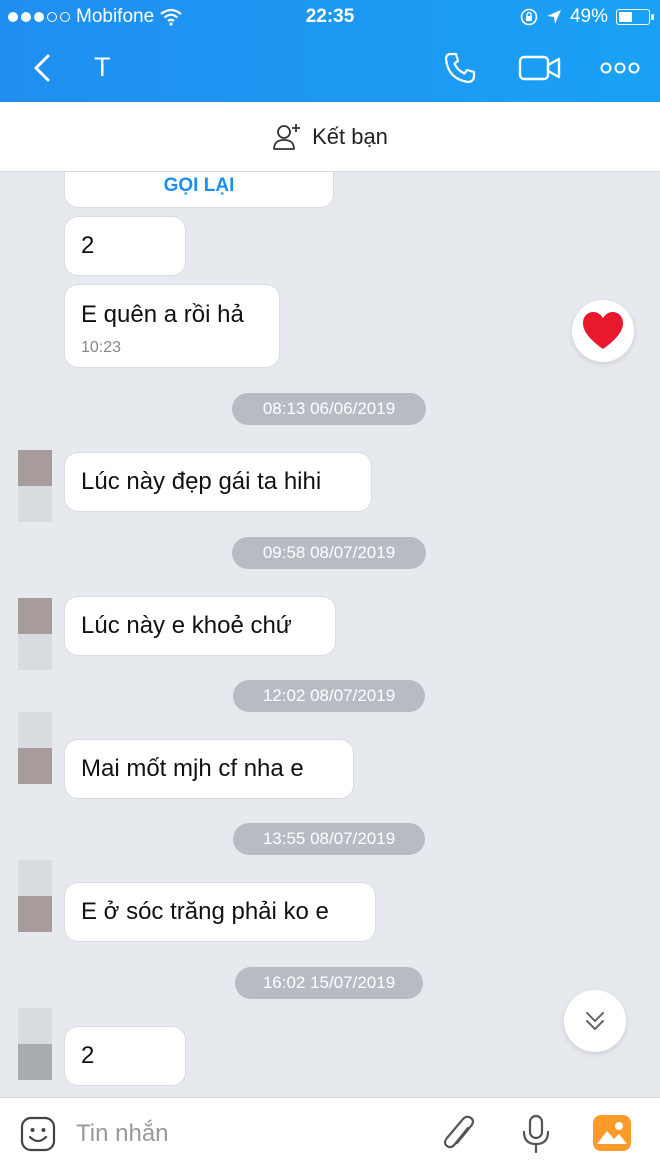  I want to click on message-text: Mai mốt mjh cf nha e, so click(192, 768).